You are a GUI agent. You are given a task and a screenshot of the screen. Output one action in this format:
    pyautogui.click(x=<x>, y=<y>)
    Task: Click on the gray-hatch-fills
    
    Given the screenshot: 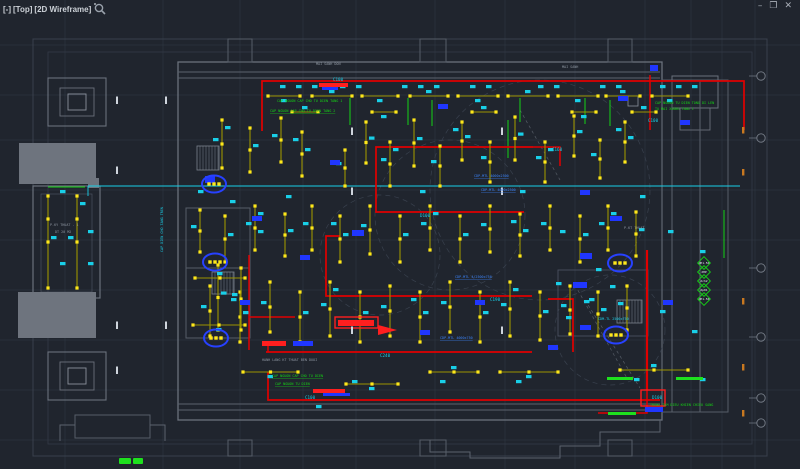 What is the action you would take?
    pyautogui.click(x=58, y=240)
    